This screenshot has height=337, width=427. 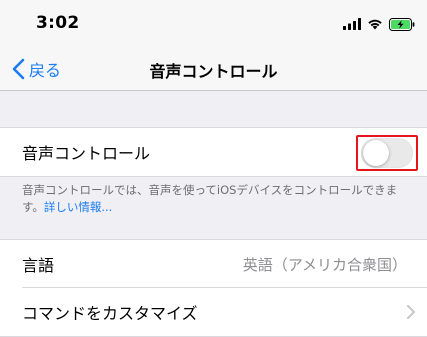 What do you see at coordinates (38, 265) in the screenshot?
I see `language-label: 言語` at bounding box center [38, 265].